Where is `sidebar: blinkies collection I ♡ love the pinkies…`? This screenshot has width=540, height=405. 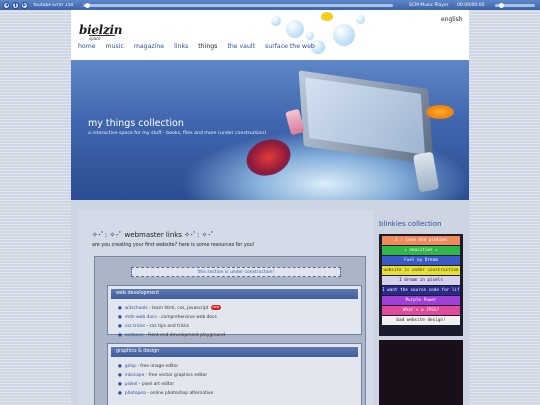
sidebar: blinkies collection I ♡ love the pinkies… is located at coordinates (423, 302).